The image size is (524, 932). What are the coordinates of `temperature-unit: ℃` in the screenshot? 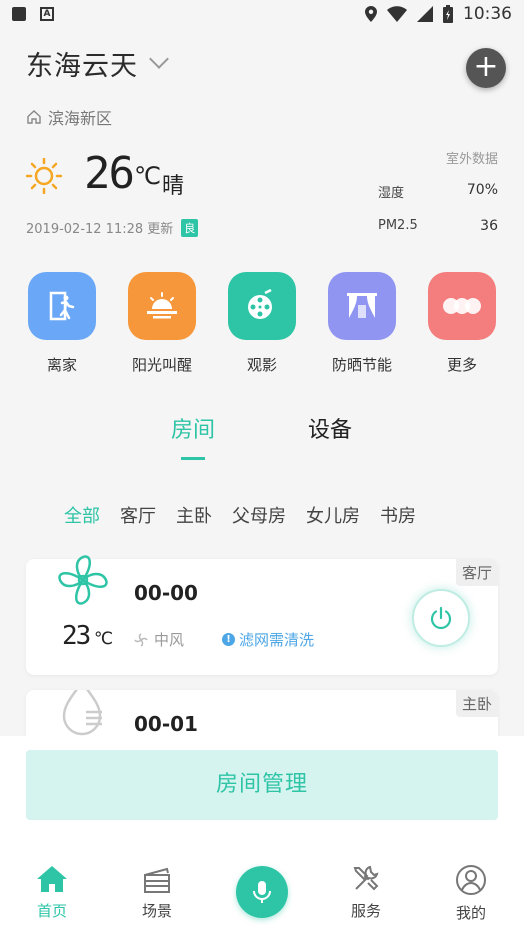 It's located at (147, 176).